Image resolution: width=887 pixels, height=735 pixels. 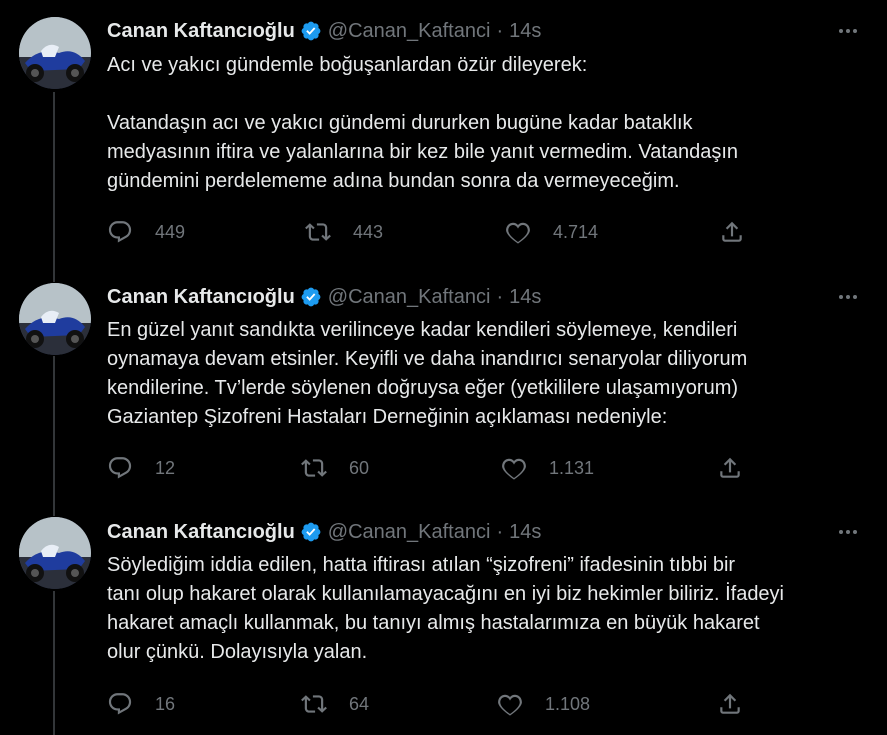 I want to click on retweet-count: 64, so click(x=359, y=703).